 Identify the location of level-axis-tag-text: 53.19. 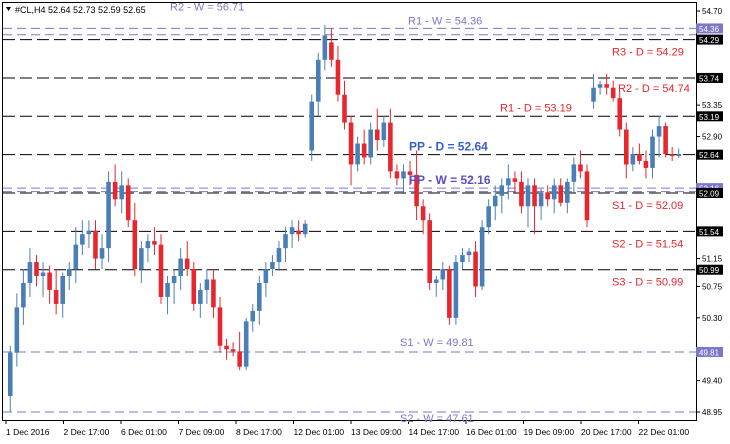
(709, 117).